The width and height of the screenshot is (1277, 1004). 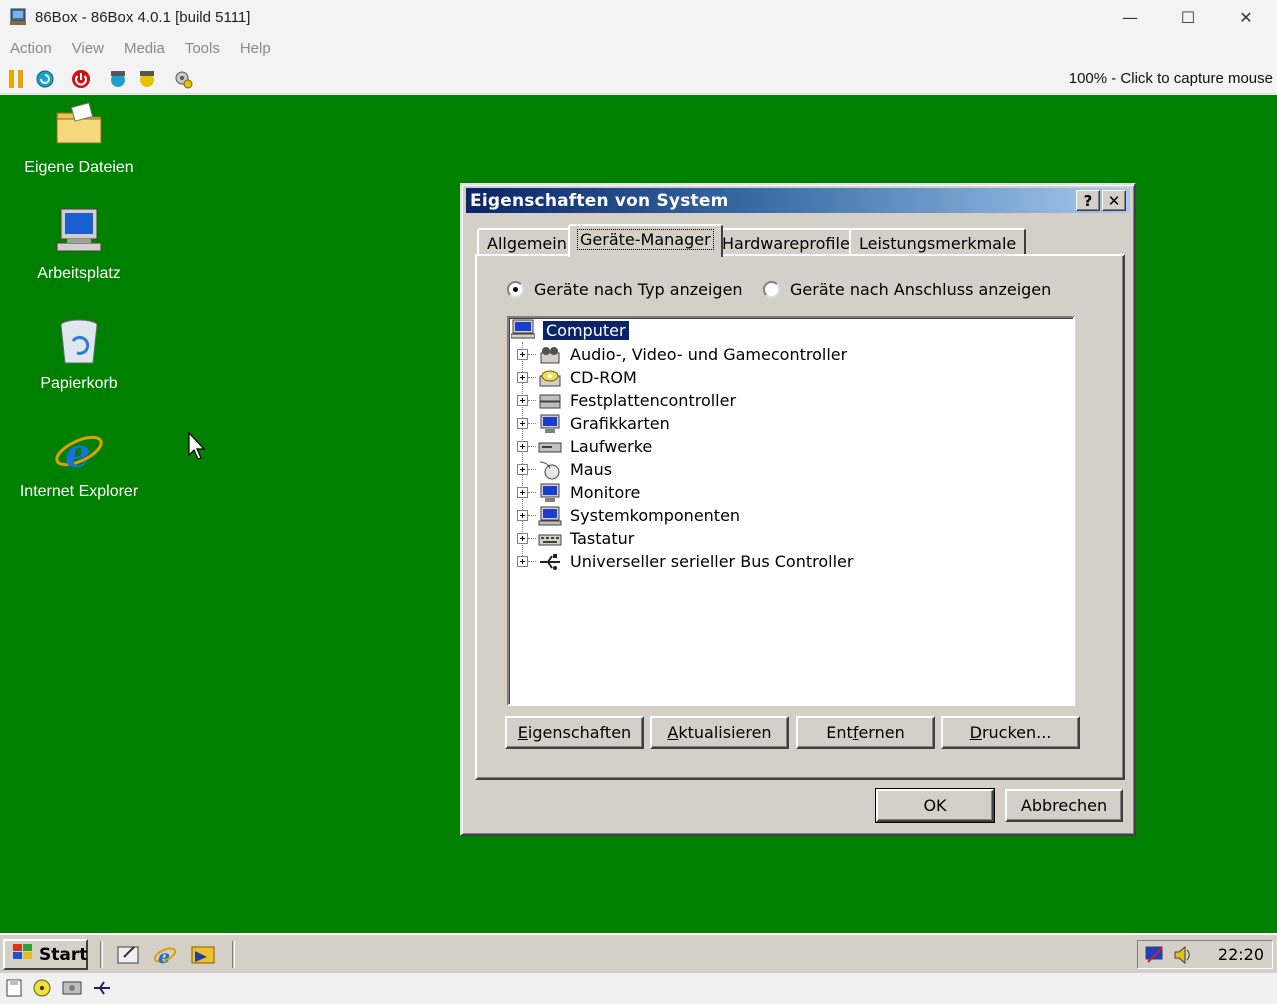 I want to click on cdrom-drive-icon, so click(x=42, y=988).